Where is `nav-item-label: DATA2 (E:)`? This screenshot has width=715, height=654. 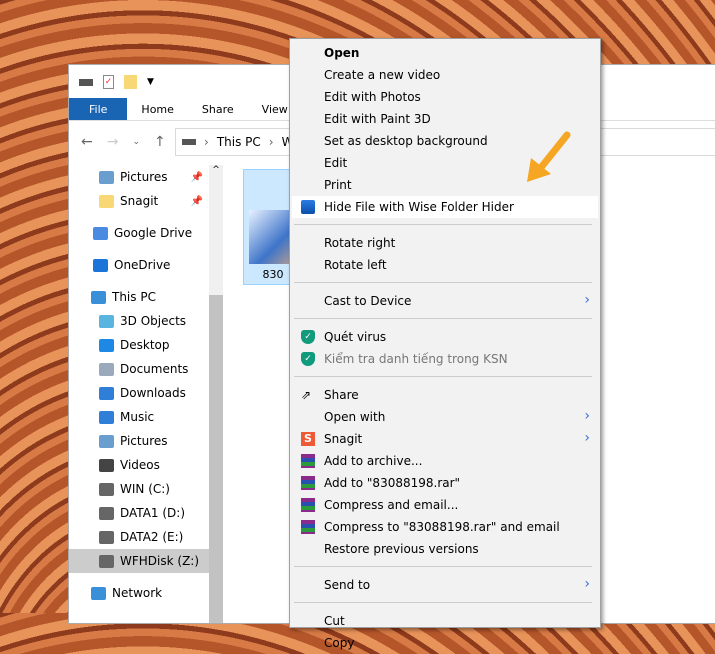
nav-item-label: DATA2 (E:) is located at coordinates (152, 537).